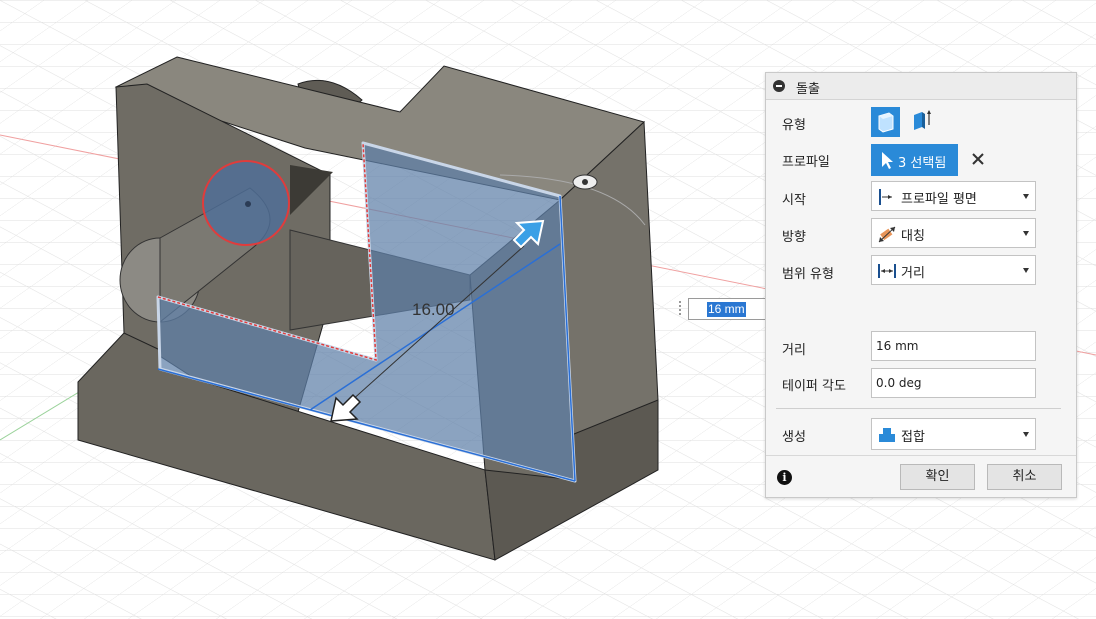 The height and width of the screenshot is (619, 1096). What do you see at coordinates (806, 162) in the screenshot?
I see `profile-label: 프로파일` at bounding box center [806, 162].